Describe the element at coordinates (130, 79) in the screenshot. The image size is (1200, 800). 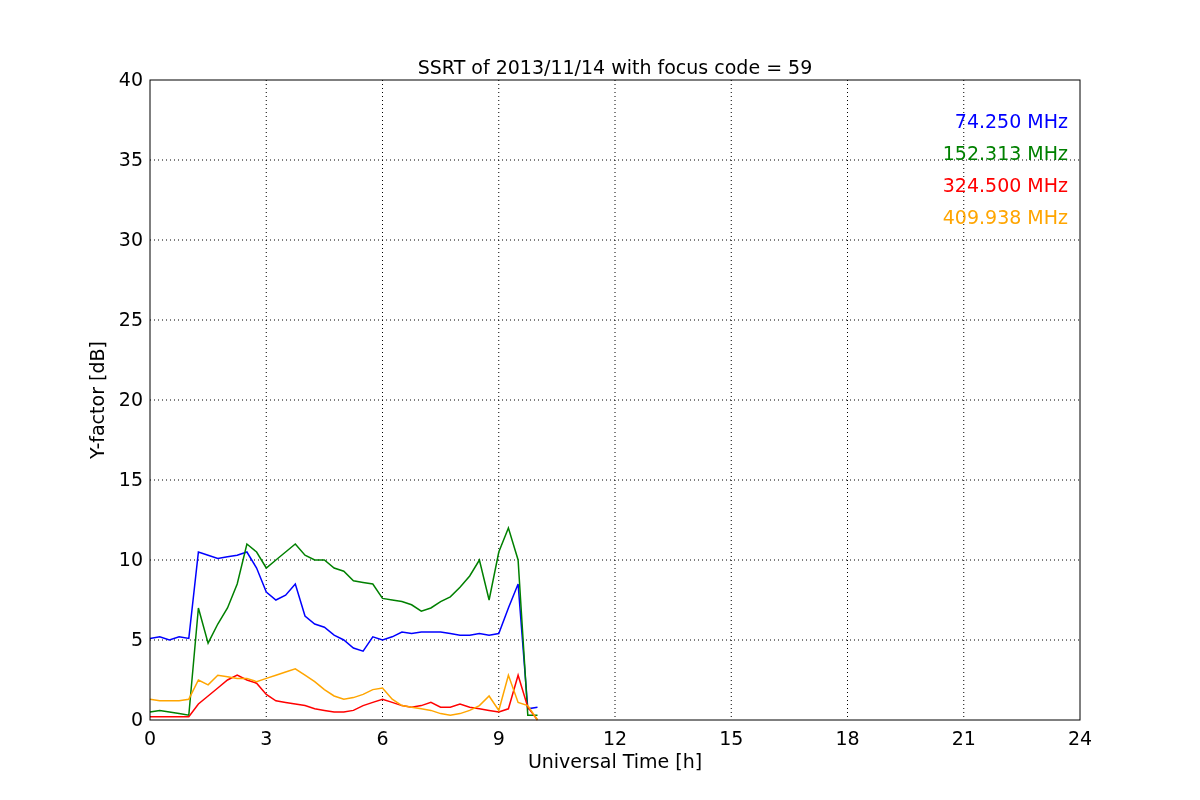
I see `y-tick-label: 40` at that location.